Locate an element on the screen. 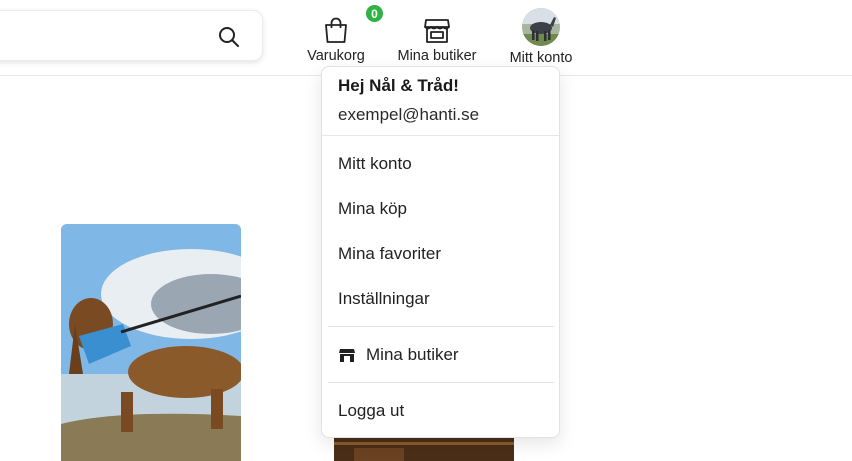 This screenshot has width=852, height=461. cart-label: Varukorg is located at coordinates (336, 56).